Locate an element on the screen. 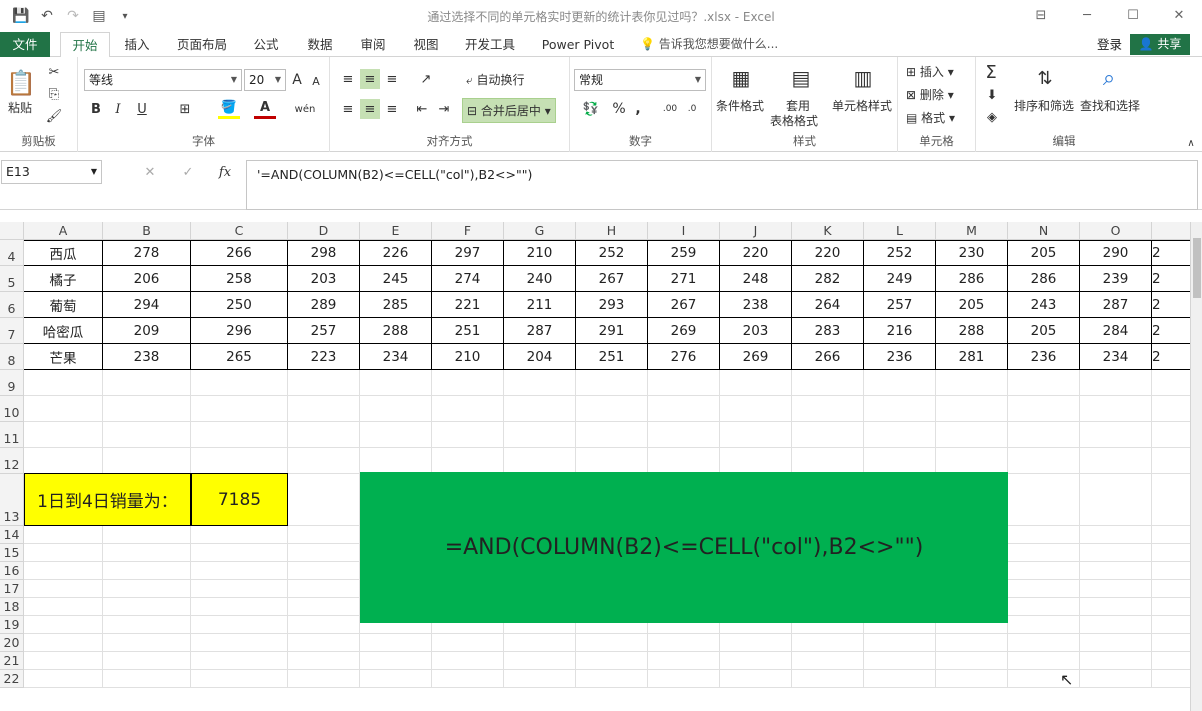  row-header: 11 is located at coordinates (12, 435).